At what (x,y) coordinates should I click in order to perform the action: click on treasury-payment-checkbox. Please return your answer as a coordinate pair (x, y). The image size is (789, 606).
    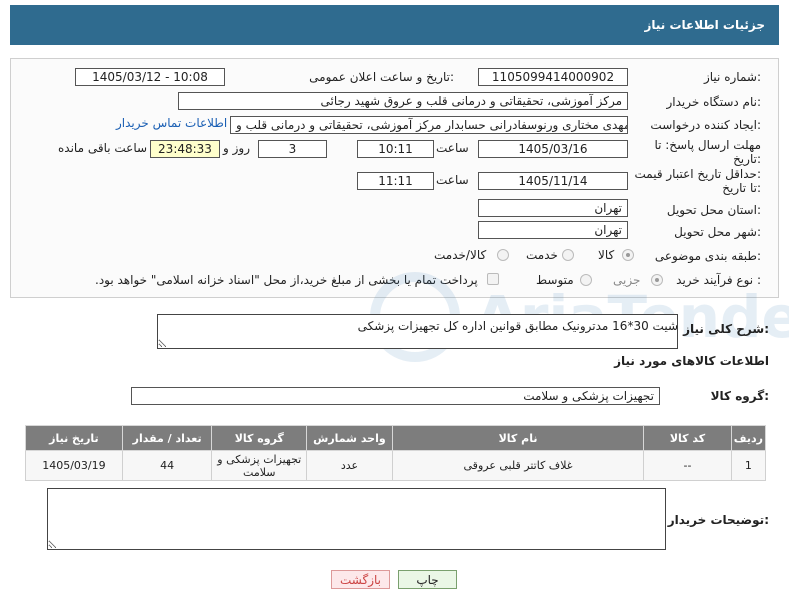
    Looking at the image, I should click on (493, 279).